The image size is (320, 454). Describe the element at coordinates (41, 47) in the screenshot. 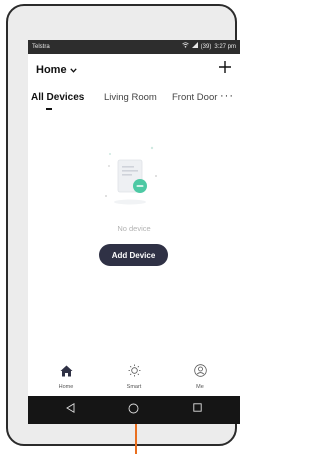

I see `carrier-label: Telstra` at that location.